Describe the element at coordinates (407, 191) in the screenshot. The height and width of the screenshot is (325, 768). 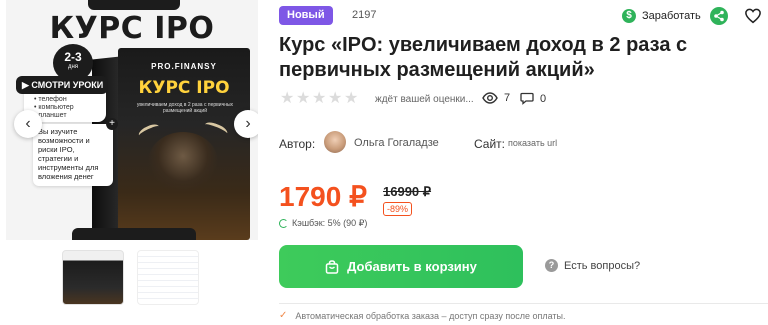
I see `old-price: 16990 ₽` at that location.